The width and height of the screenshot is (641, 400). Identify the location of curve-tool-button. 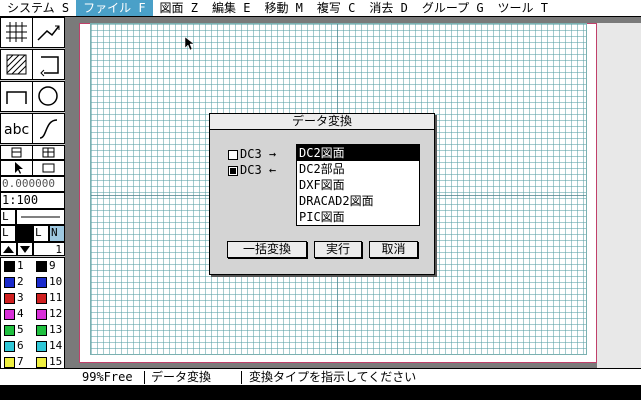
(48, 128).